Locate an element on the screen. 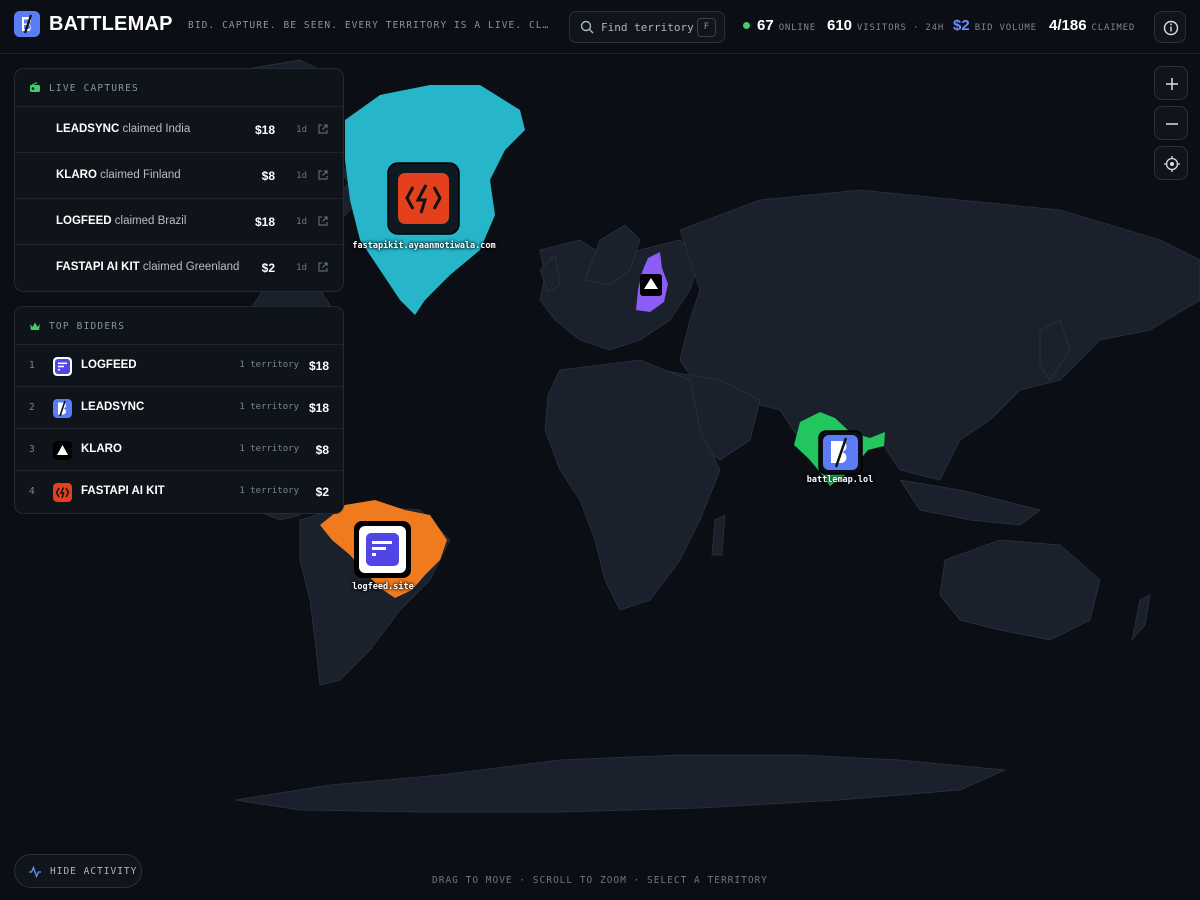  hide-activity-label: HIDE ACTIVITY is located at coordinates (94, 871).